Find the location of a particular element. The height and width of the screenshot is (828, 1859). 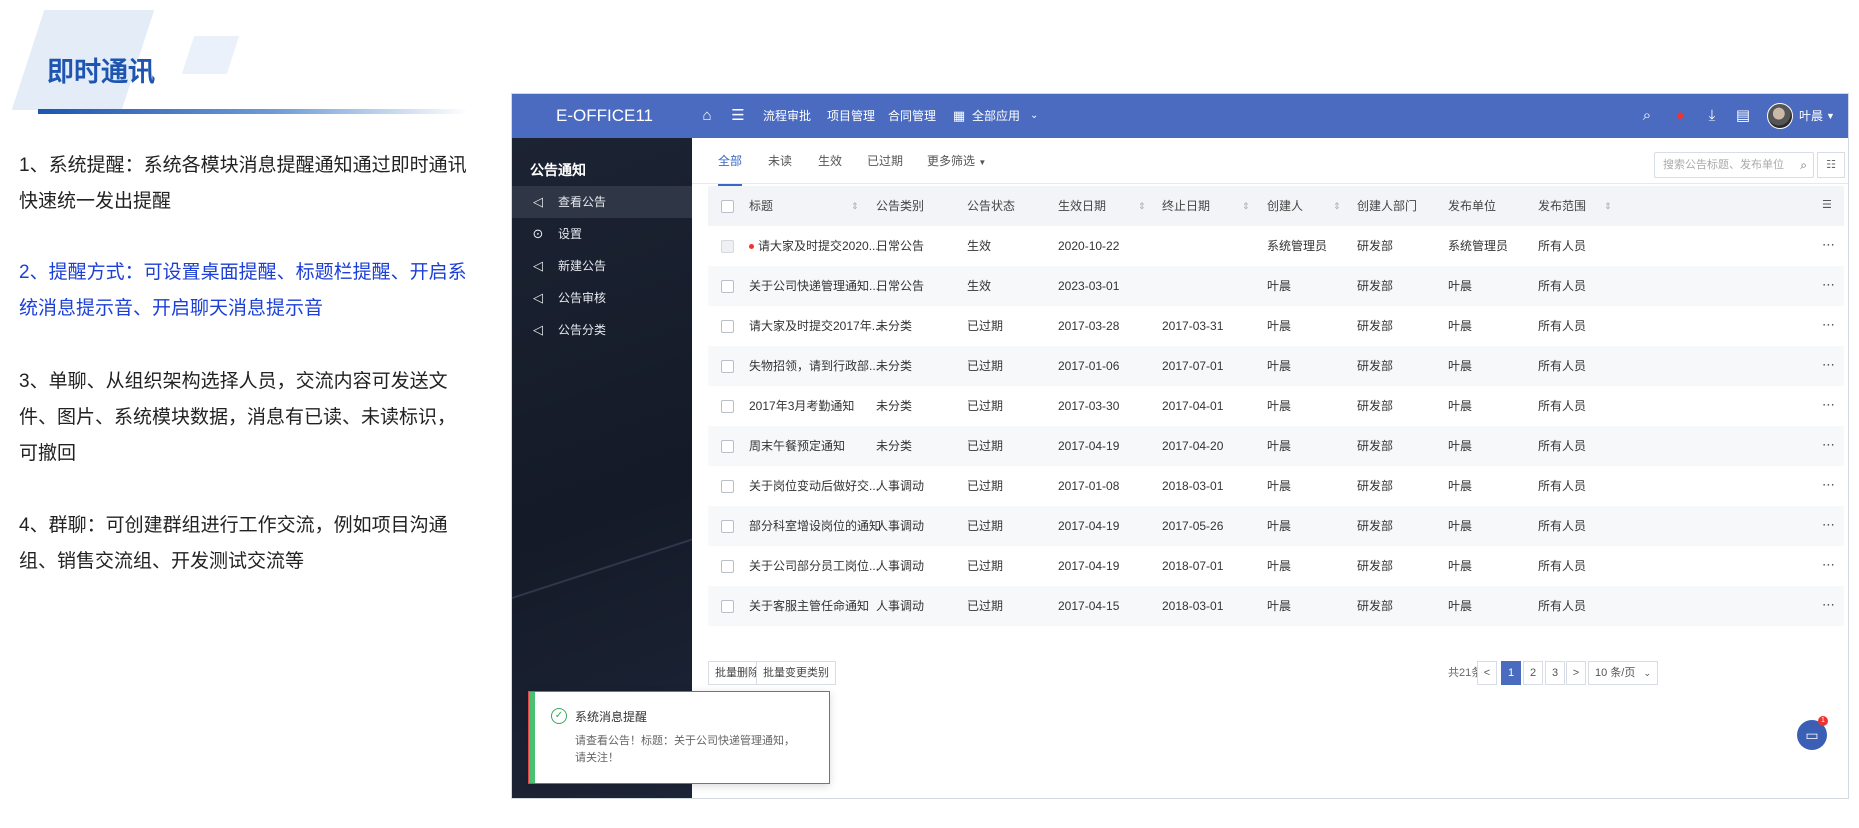

next-page-button: > is located at coordinates (1576, 673).